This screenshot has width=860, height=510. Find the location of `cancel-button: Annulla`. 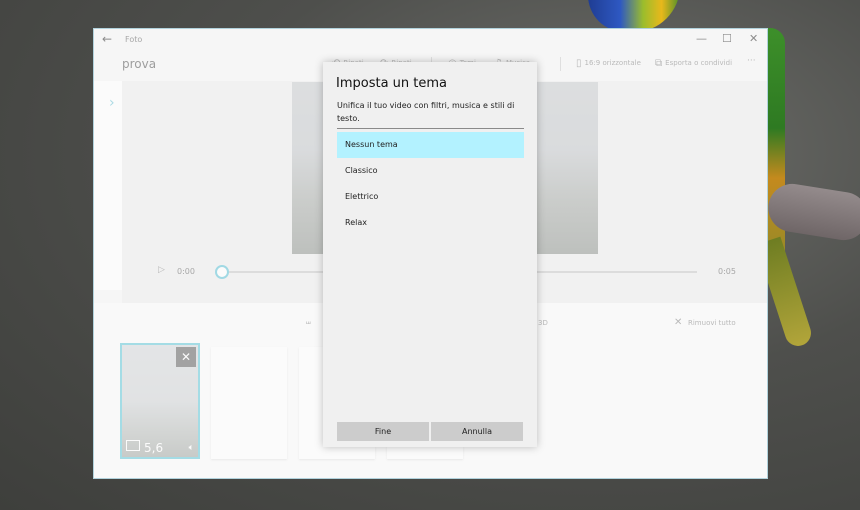

cancel-button: Annulla is located at coordinates (477, 431).